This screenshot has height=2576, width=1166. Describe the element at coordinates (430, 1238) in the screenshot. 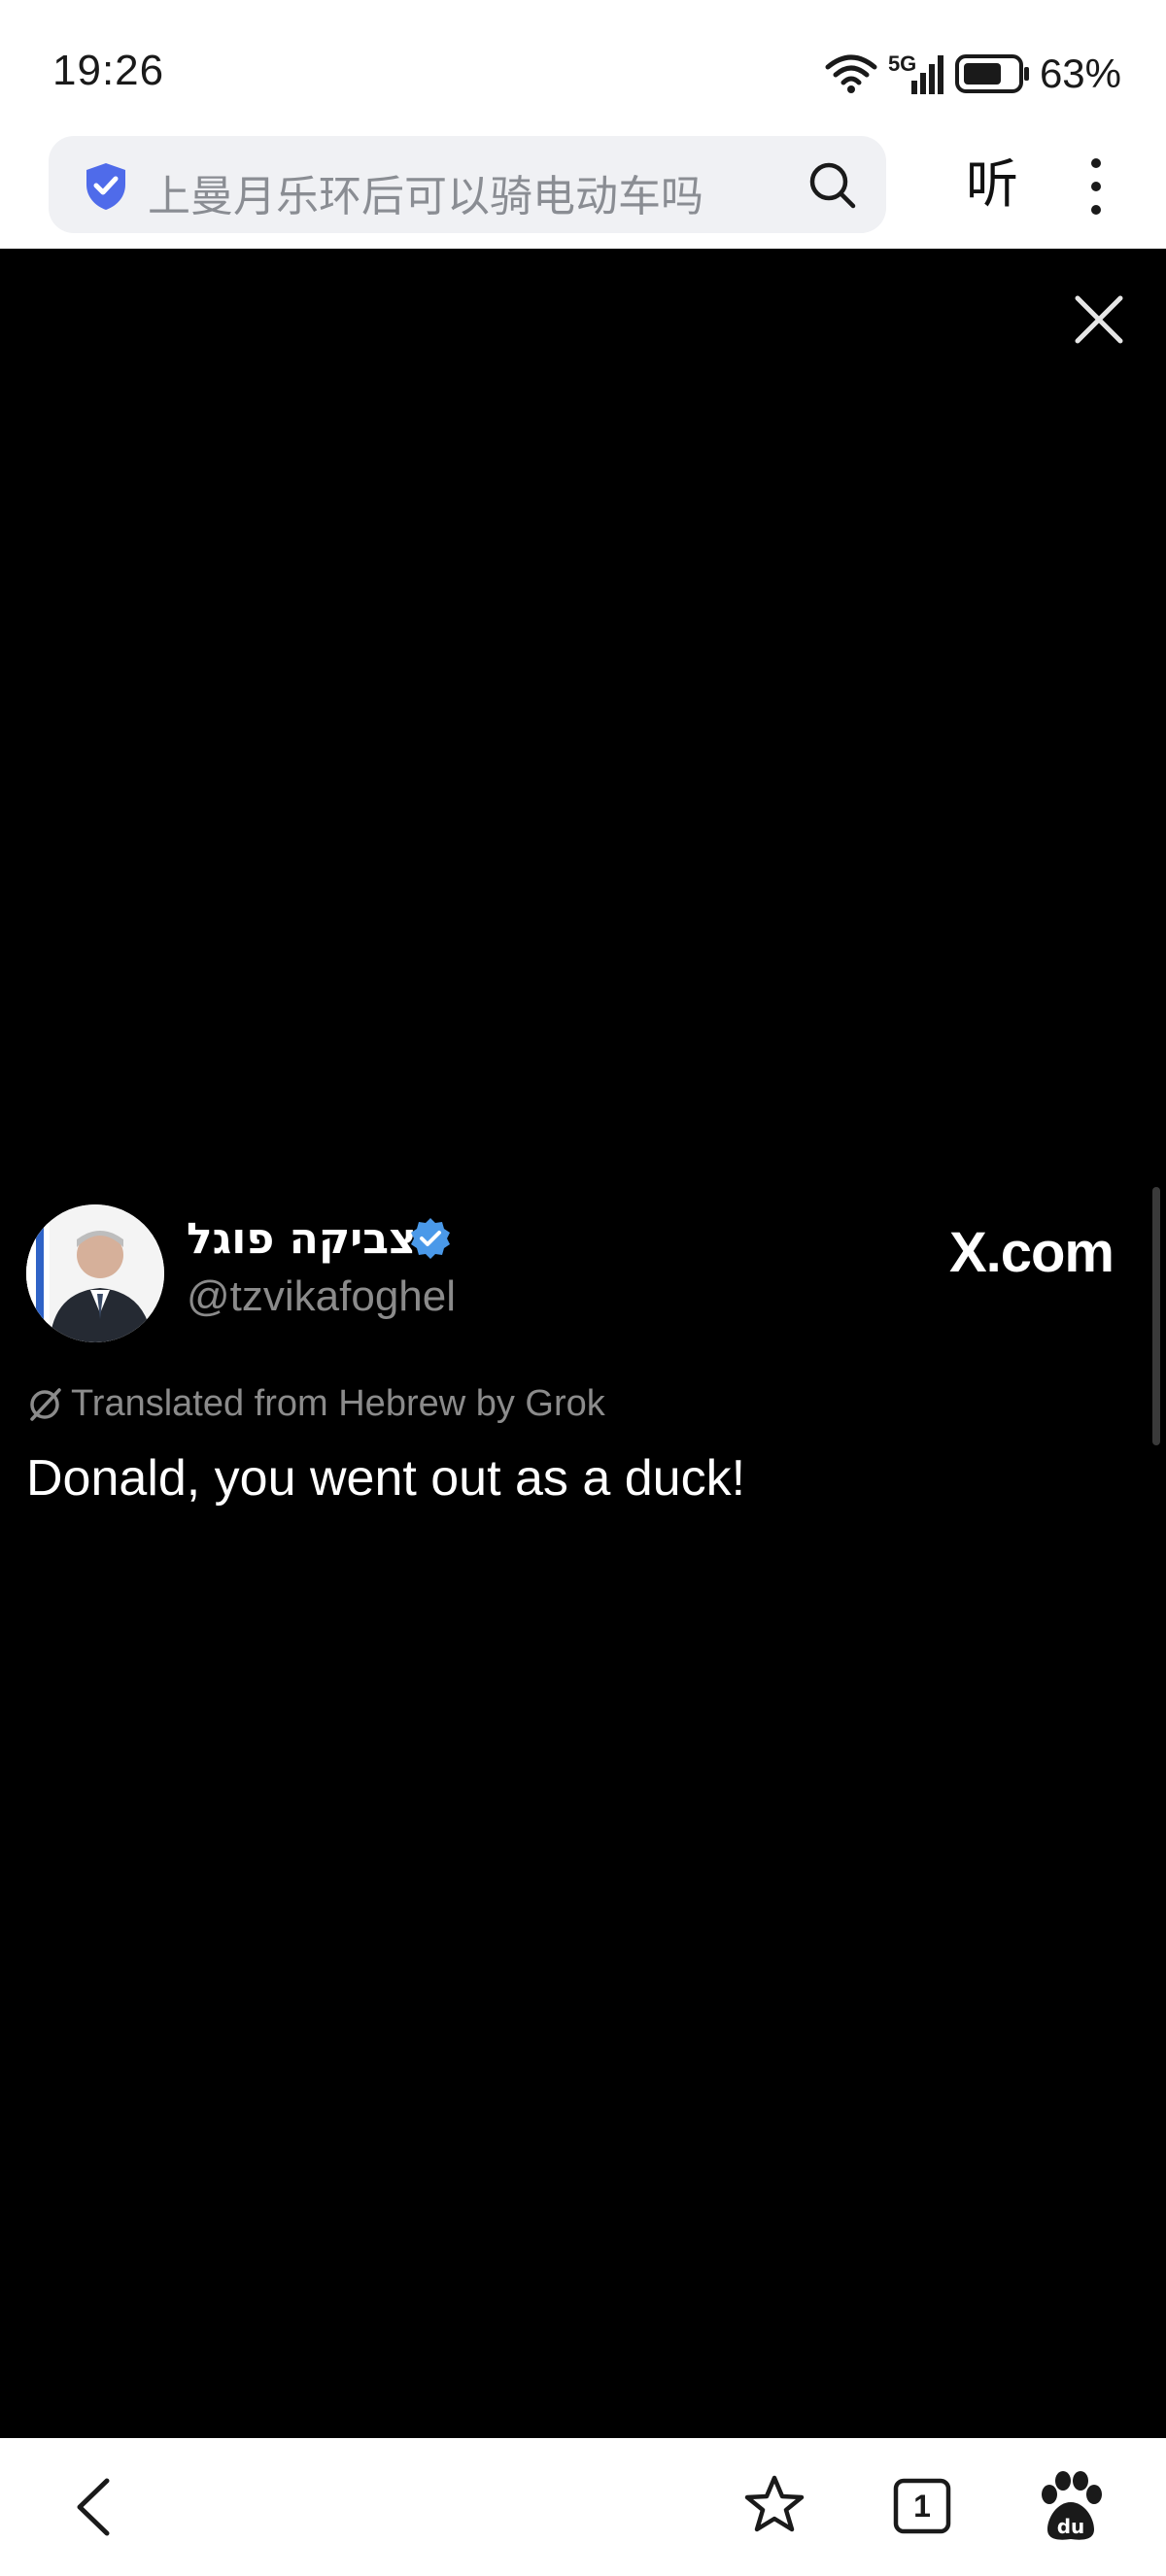

I see `verified-badge-icon` at that location.